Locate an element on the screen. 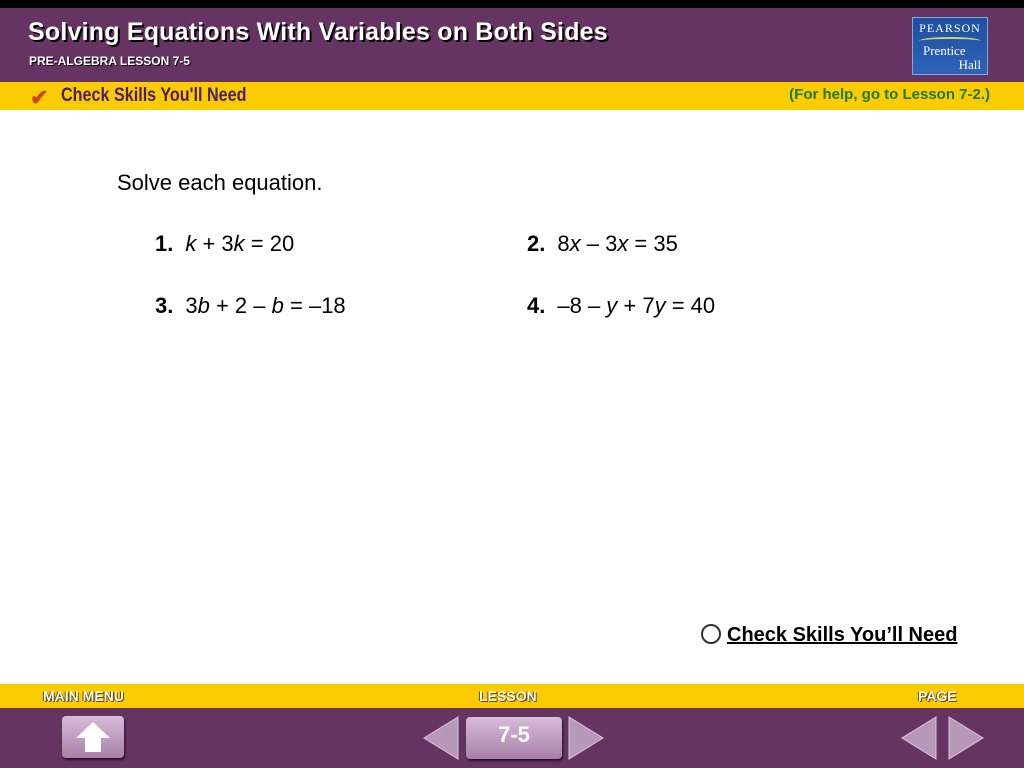  equation-text: 8 is located at coordinates (563, 243).